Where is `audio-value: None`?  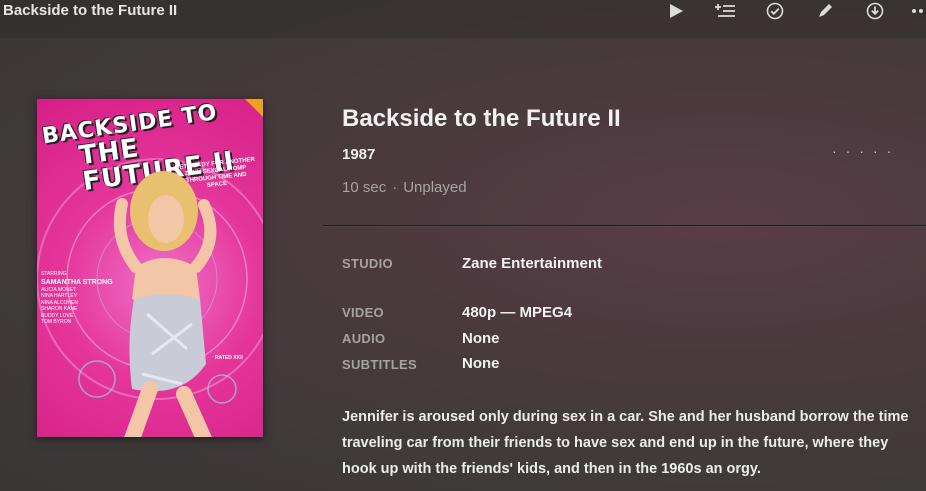
audio-value: None is located at coordinates (481, 338).